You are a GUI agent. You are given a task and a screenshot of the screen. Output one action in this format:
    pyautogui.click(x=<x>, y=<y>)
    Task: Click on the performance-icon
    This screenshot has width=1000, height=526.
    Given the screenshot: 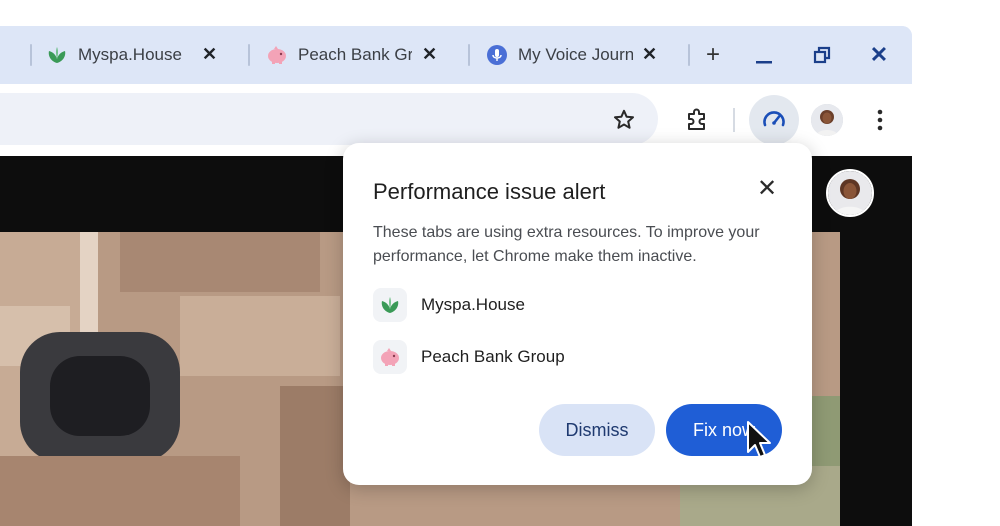 What is the action you would take?
    pyautogui.click(x=774, y=119)
    